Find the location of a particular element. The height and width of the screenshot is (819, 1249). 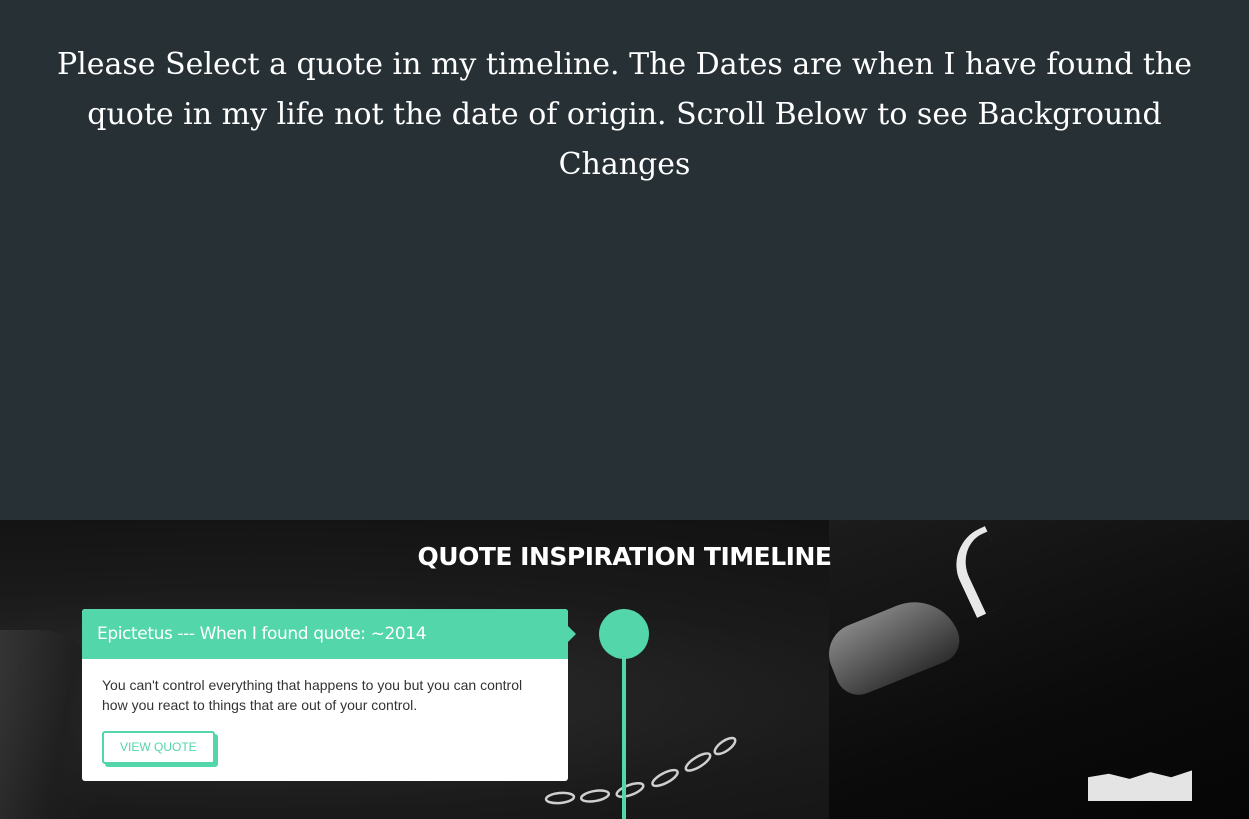

timeline-card-header: Epictetus --- When I found quote: ~2014 is located at coordinates (329, 634).